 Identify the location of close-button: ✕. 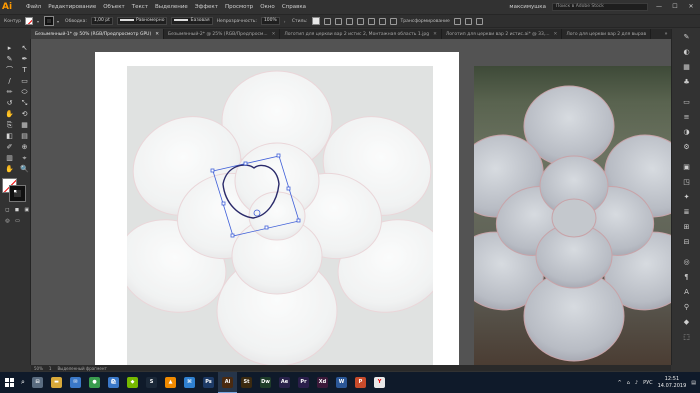
(691, 6).